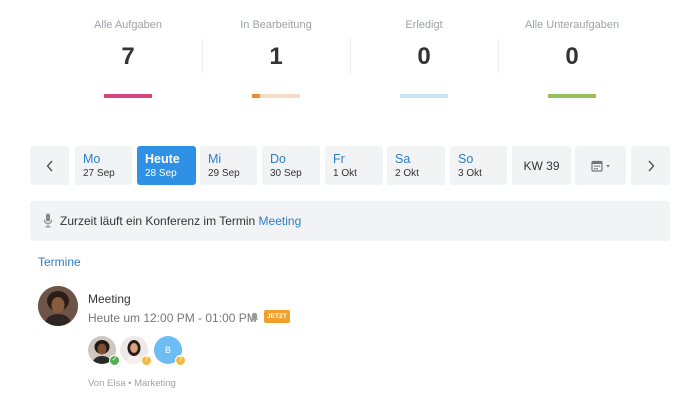 The height and width of the screenshot is (402, 700). What do you see at coordinates (291, 165) in the screenshot?
I see `day-do: Do 30 Sep` at bounding box center [291, 165].